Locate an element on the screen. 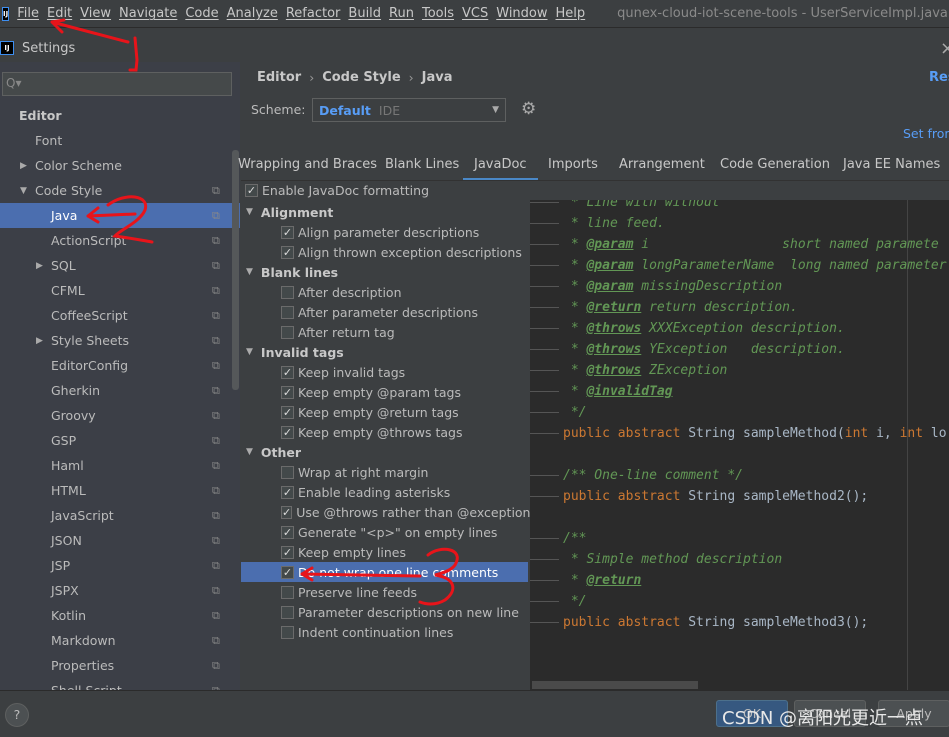 This screenshot has height=737, width=949. sidebar-item-groovy: Groovy ⧉ is located at coordinates (120, 415).